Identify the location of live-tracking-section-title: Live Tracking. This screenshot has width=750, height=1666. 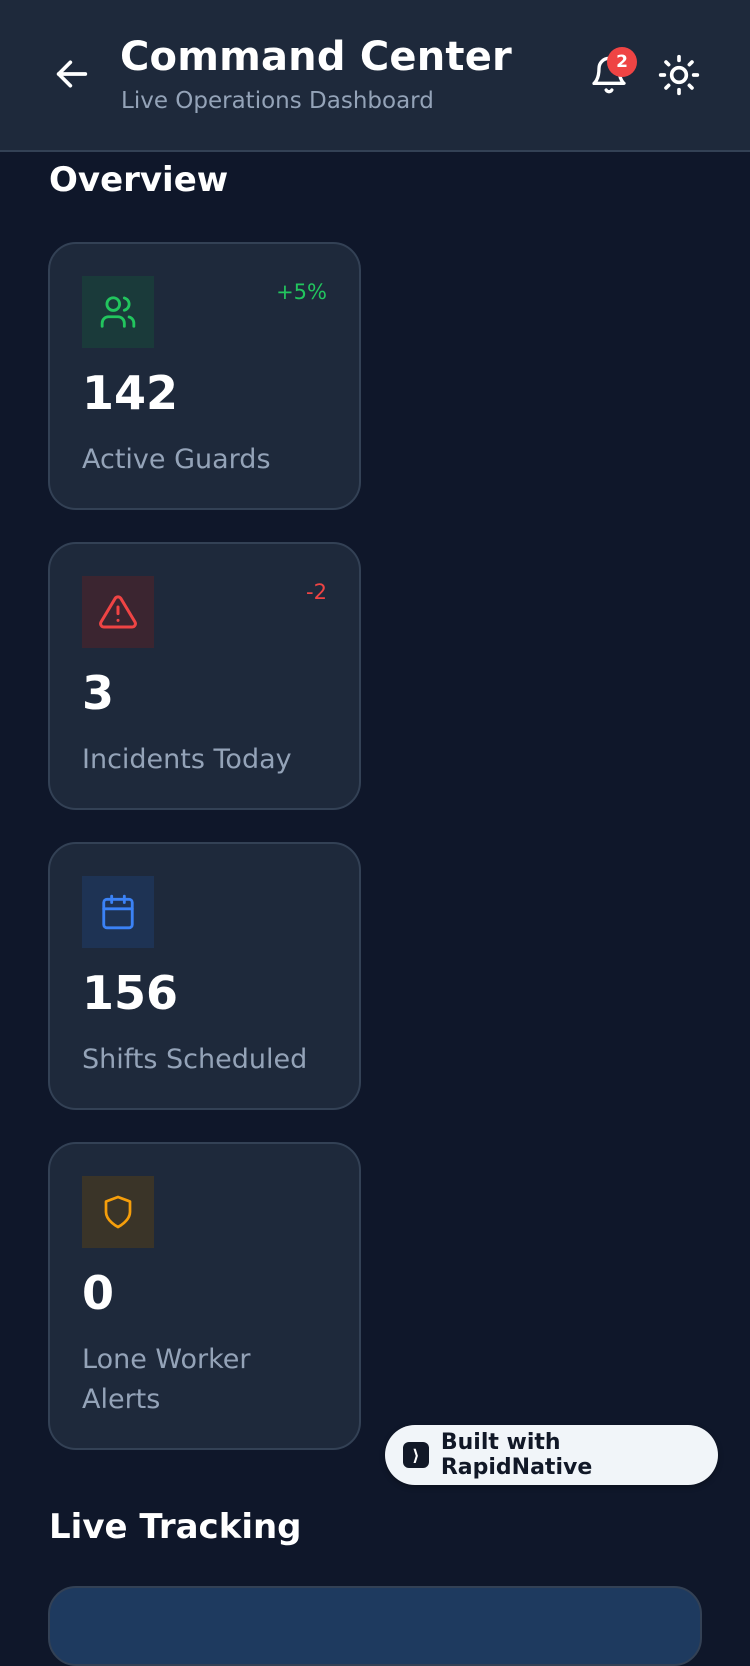
(175, 1527).